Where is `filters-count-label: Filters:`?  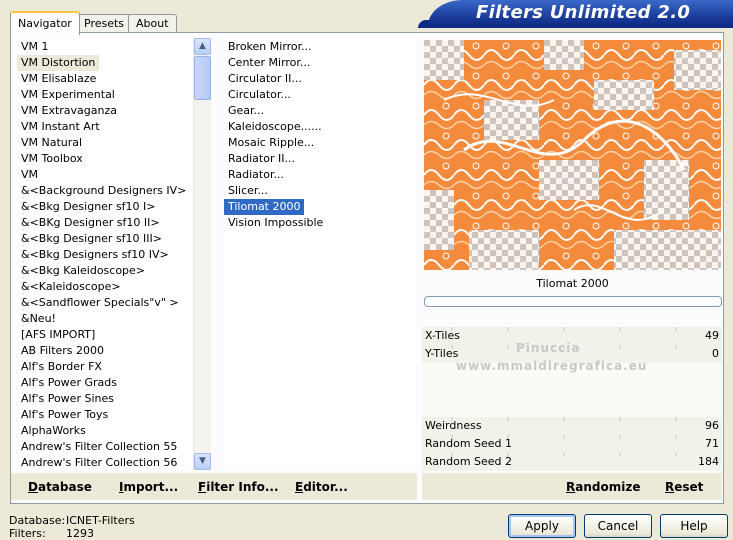
filters-count-label: Filters: is located at coordinates (27, 533).